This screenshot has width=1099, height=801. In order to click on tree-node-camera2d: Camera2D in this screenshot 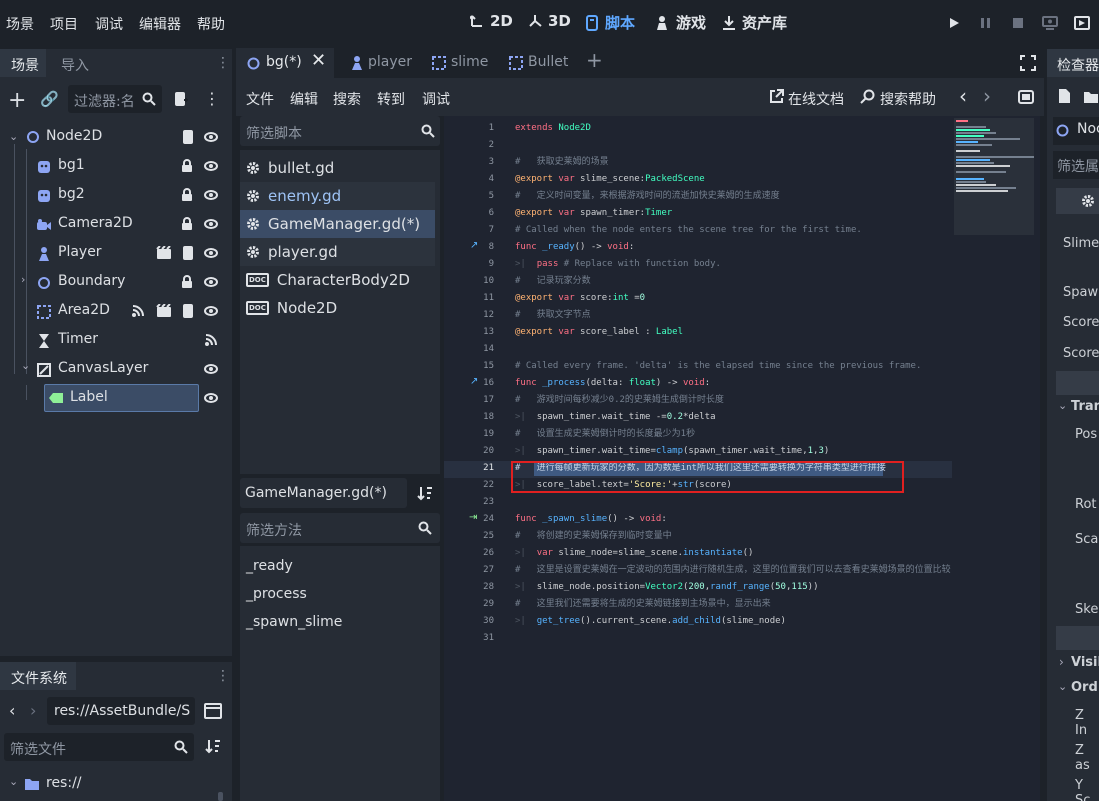, I will do `click(95, 223)`.